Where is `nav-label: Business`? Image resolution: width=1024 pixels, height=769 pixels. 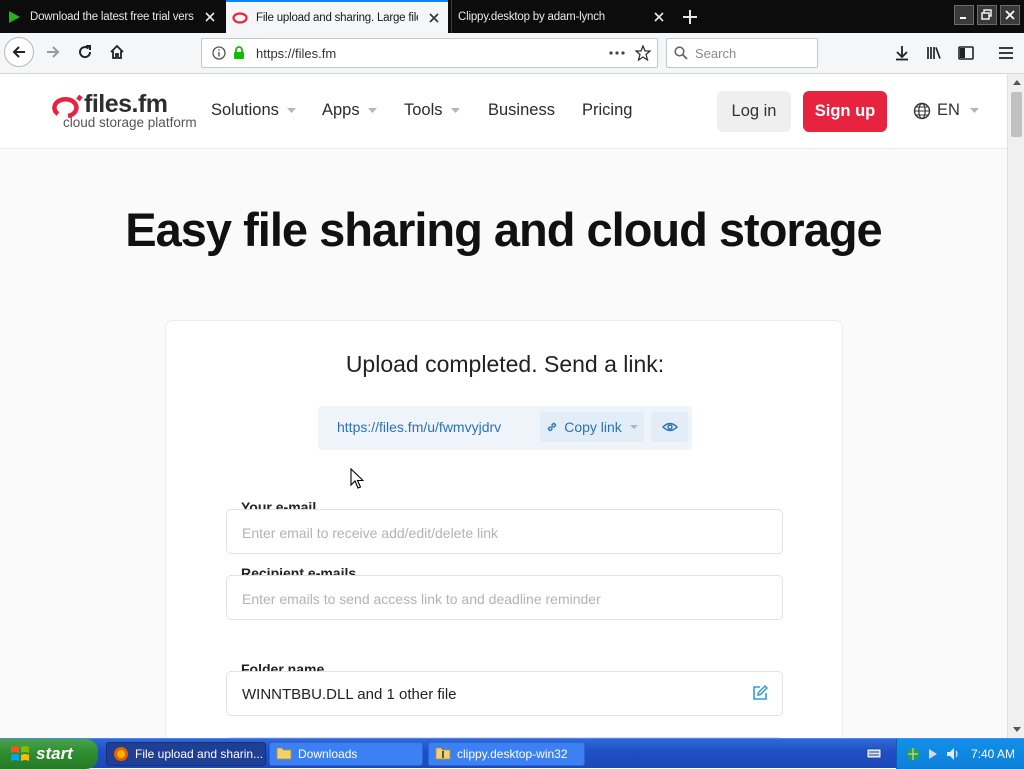 nav-label: Business is located at coordinates (521, 110).